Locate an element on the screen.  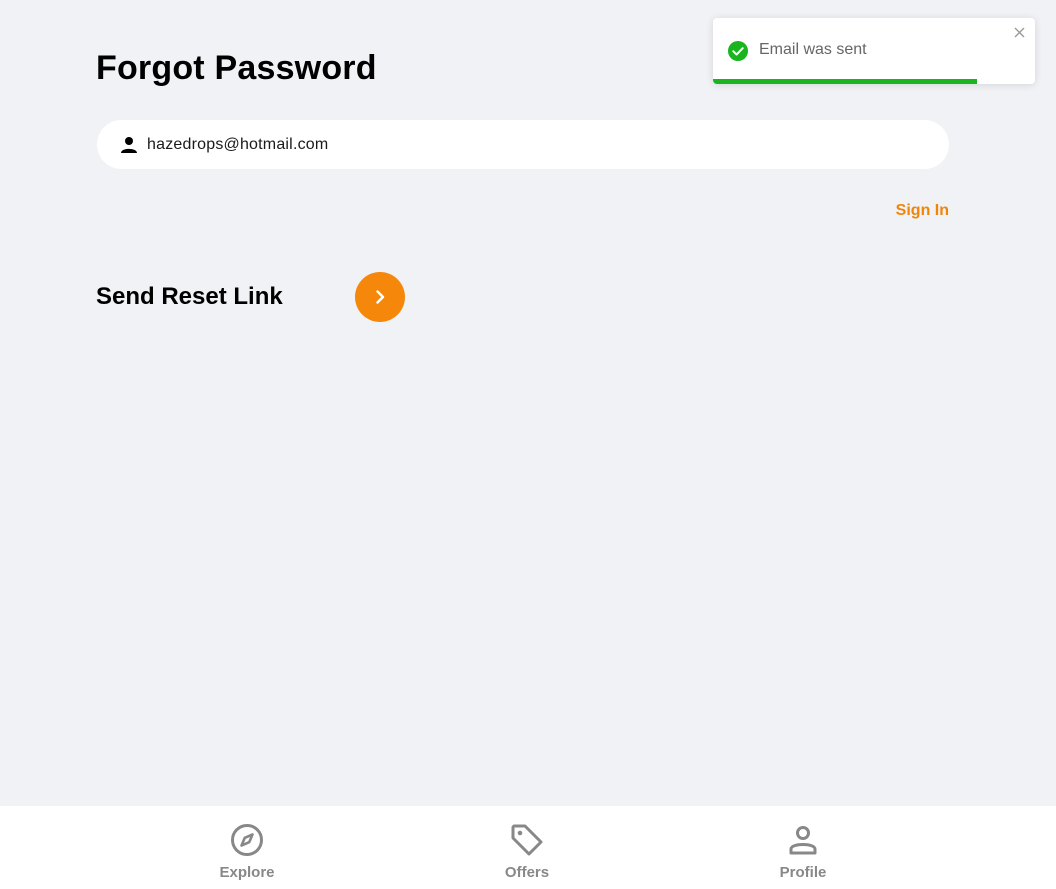
close-icon is located at coordinates (1019, 32).